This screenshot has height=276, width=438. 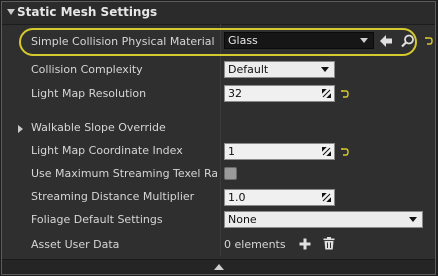 What do you see at coordinates (113, 196) in the screenshot?
I see `streaming-distance-label: Streaming Distance Multiplier` at bounding box center [113, 196].